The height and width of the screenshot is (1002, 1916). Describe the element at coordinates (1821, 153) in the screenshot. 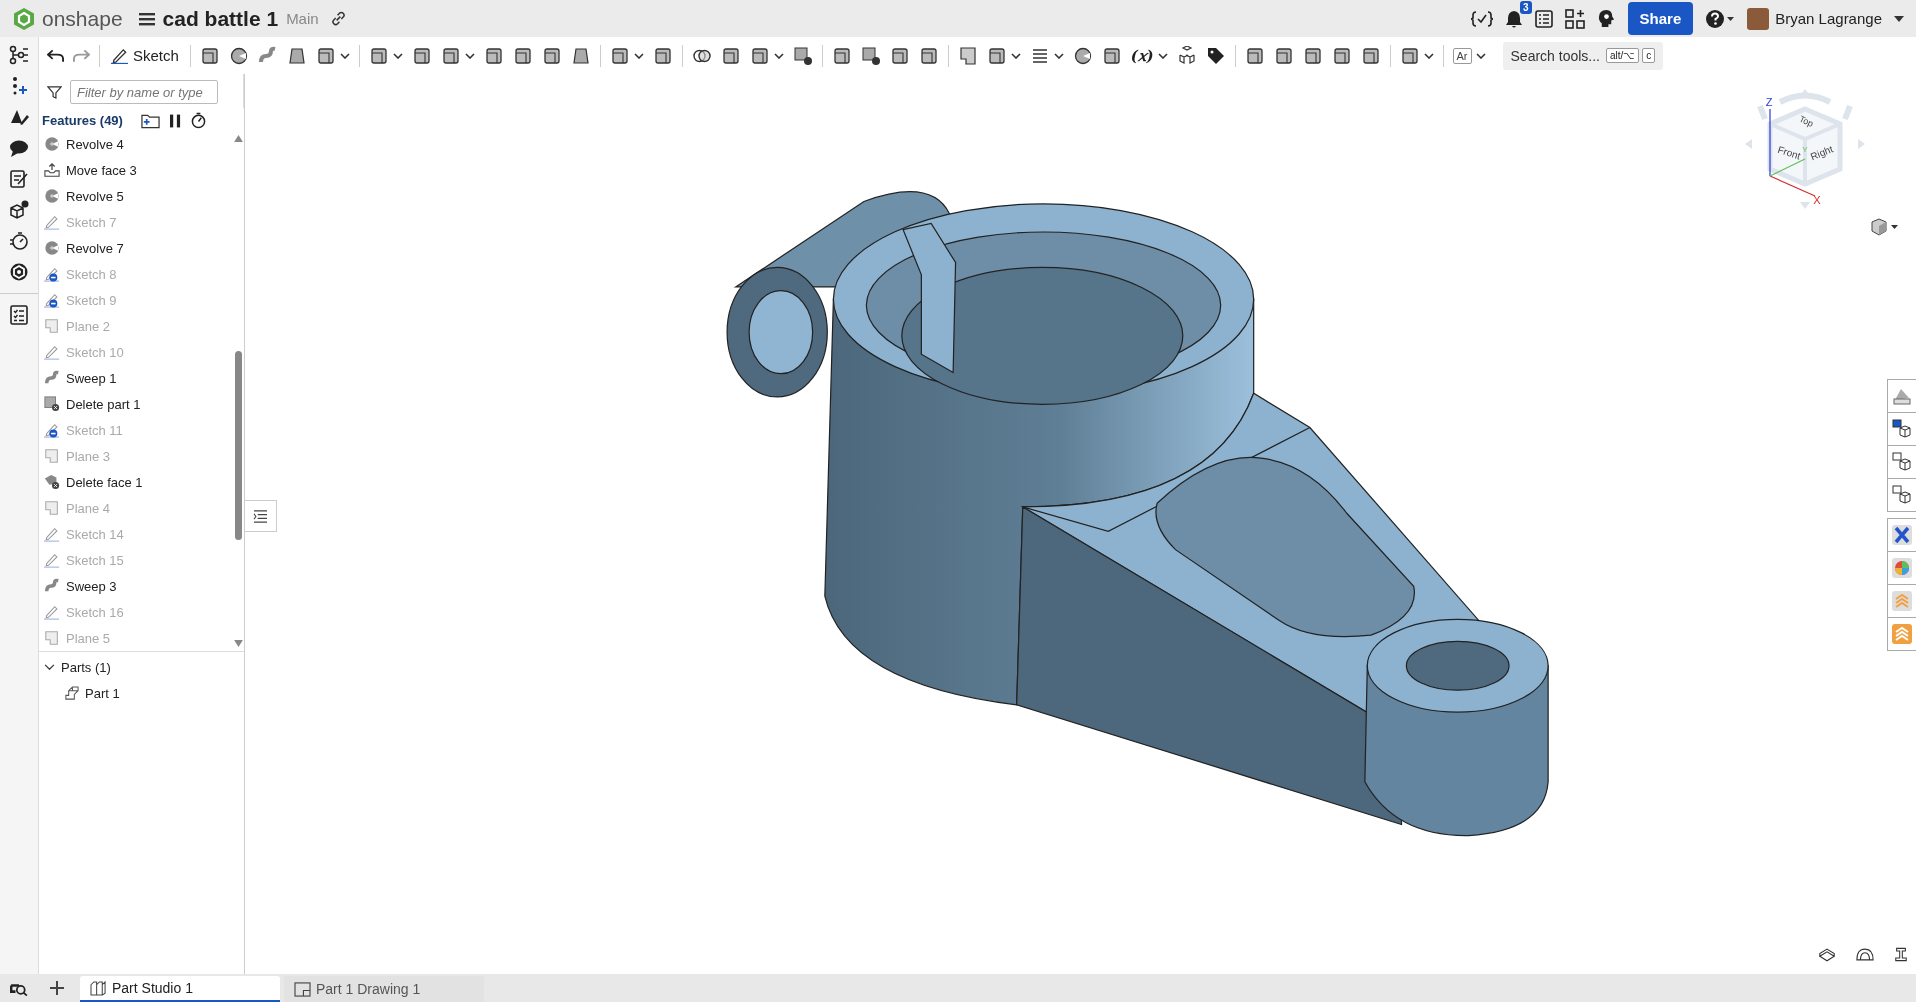

I see `view-face-label: Right` at that location.